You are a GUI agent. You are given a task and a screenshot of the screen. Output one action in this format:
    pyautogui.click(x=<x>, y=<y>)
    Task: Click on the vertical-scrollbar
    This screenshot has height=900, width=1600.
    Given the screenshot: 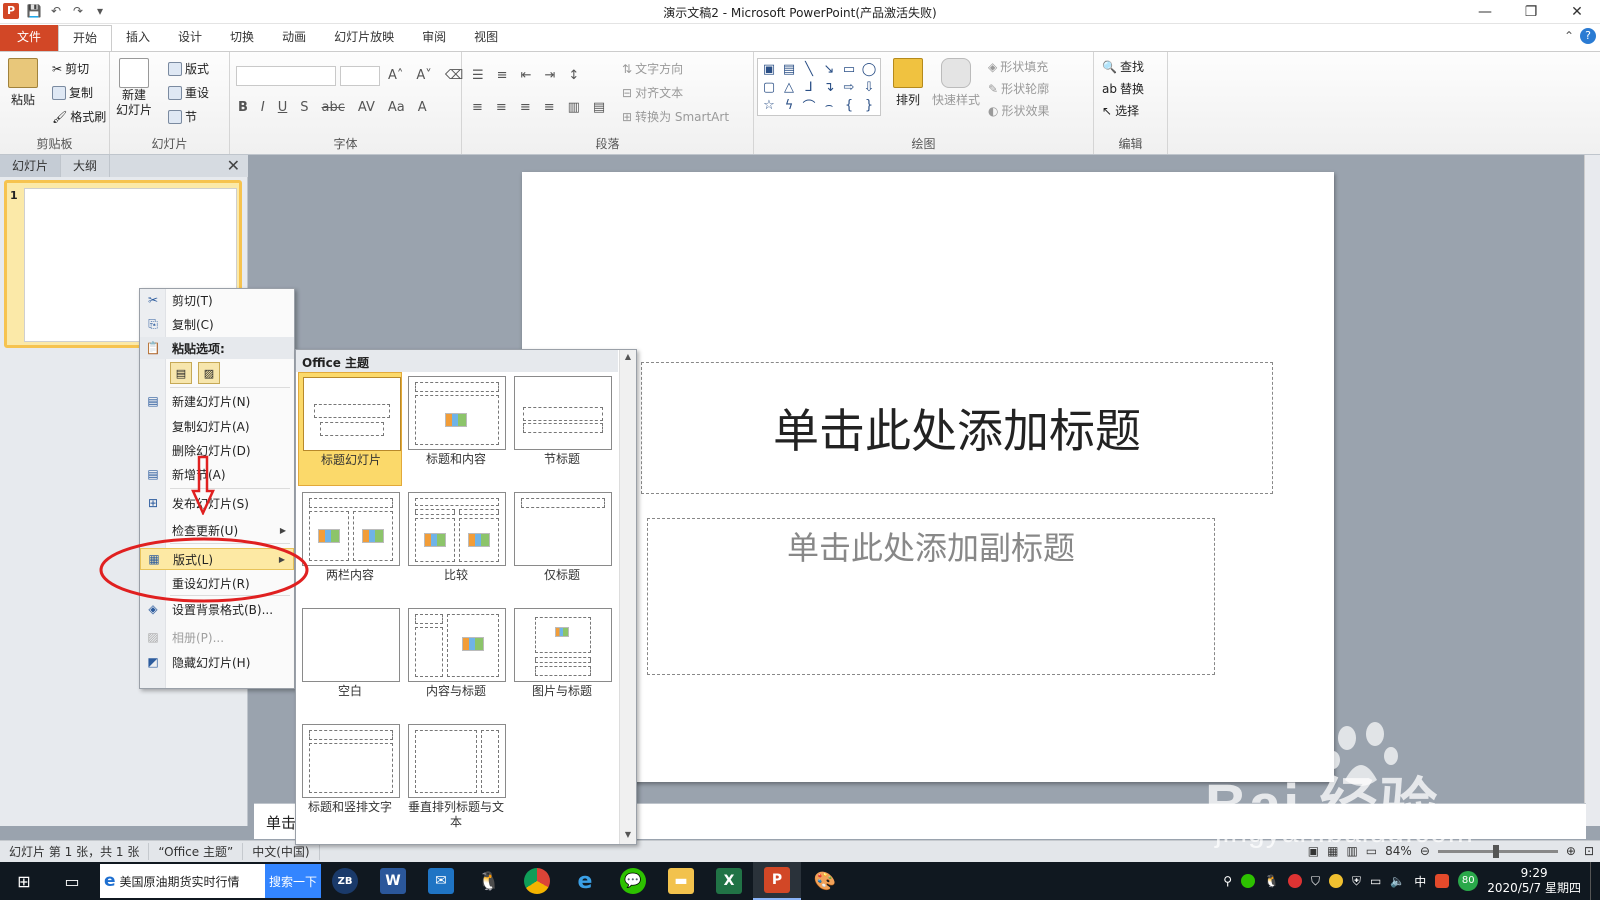 What is the action you would take?
    pyautogui.click(x=1592, y=490)
    